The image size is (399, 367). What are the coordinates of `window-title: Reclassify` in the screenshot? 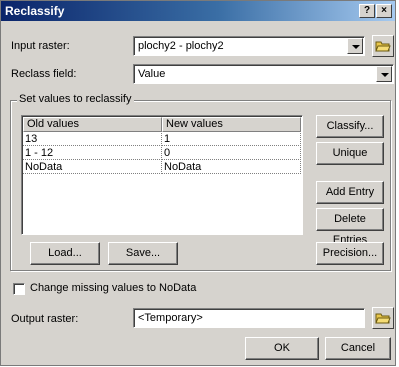 It's located at (35, 11).